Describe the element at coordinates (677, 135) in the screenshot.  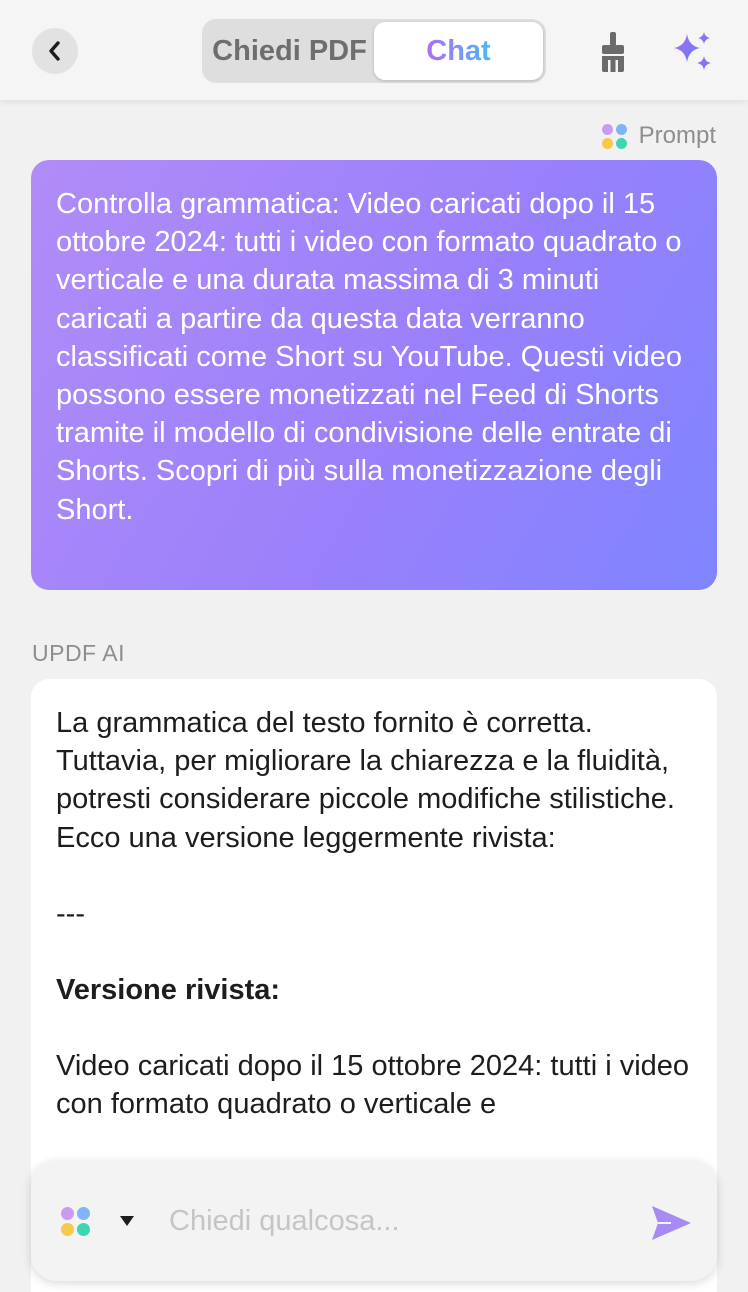
I see `prompt-label-text: Prompt` at that location.